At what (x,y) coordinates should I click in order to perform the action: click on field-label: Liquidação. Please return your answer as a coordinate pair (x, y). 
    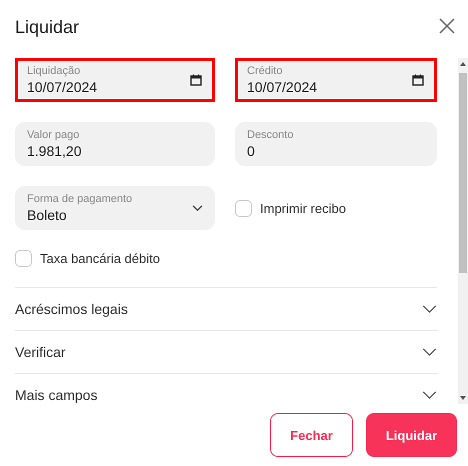
    Looking at the image, I should click on (54, 71).